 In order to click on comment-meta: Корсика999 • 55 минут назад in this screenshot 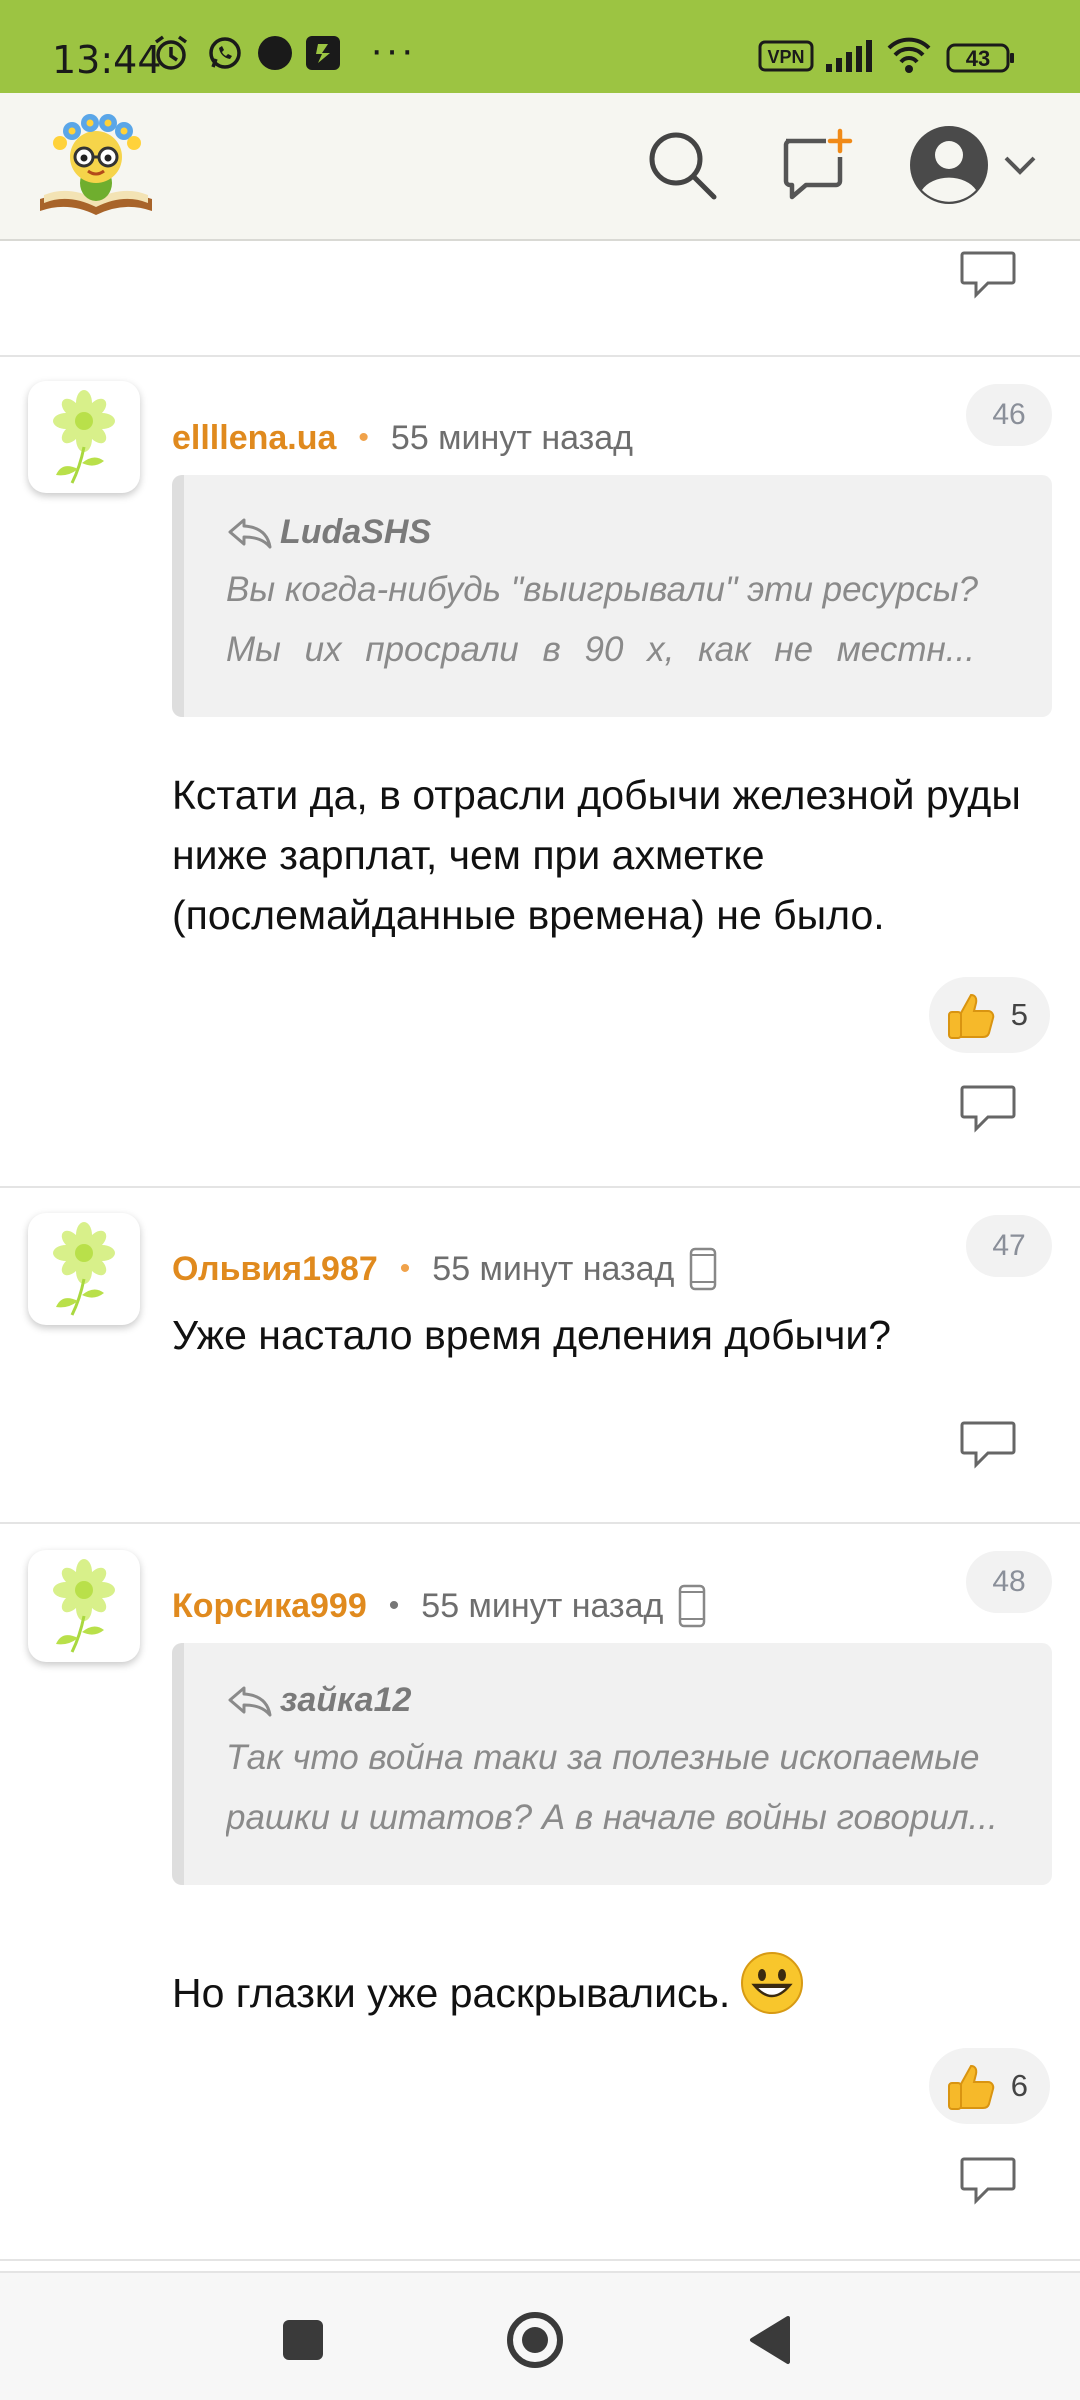, I will do `click(439, 1606)`.